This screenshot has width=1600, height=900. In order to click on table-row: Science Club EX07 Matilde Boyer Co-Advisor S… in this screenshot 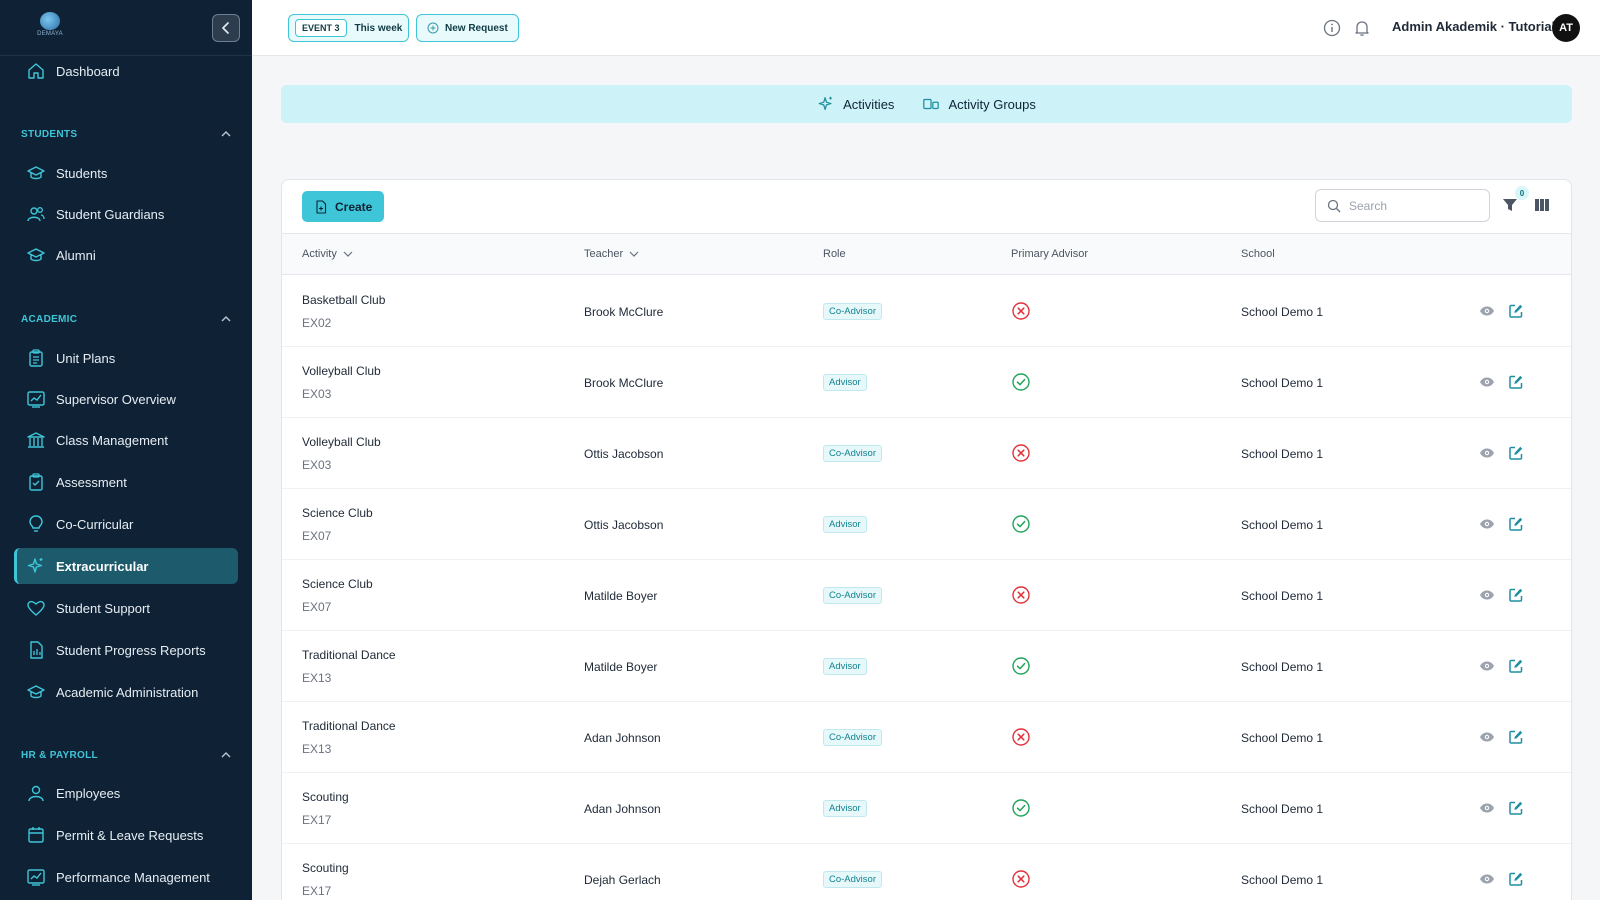, I will do `click(926, 595)`.